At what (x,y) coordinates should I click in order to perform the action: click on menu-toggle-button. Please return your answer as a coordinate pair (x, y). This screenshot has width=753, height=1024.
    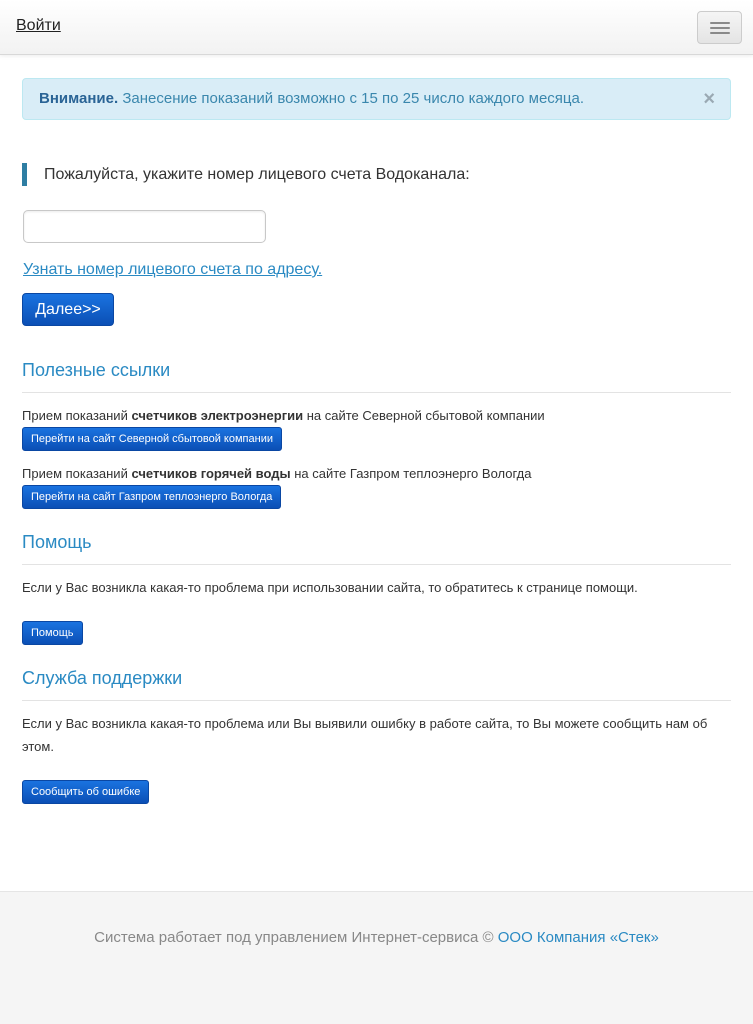
    Looking at the image, I should click on (719, 27).